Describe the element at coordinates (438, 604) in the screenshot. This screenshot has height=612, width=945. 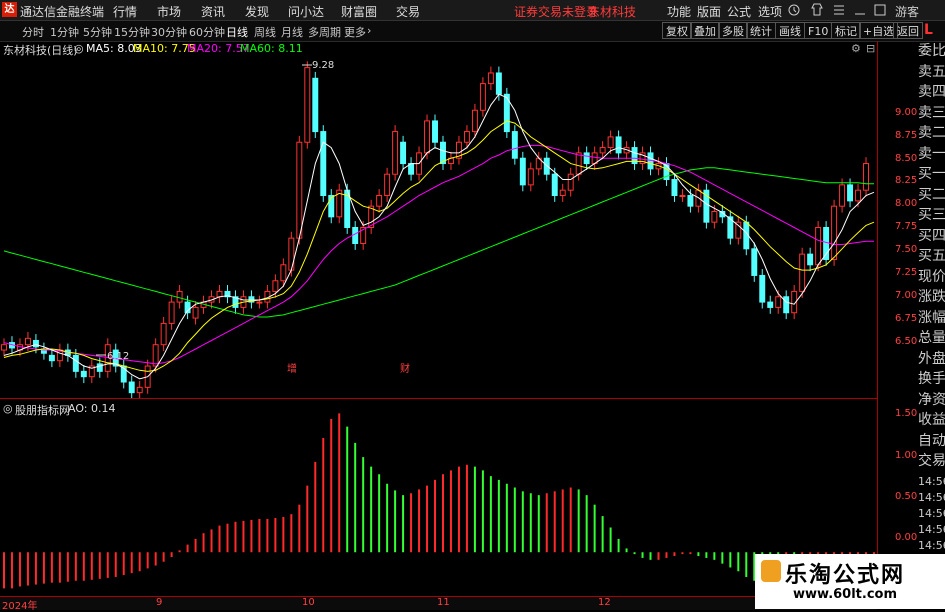
I see `date-axis: 2024年 9 10 11 12` at that location.